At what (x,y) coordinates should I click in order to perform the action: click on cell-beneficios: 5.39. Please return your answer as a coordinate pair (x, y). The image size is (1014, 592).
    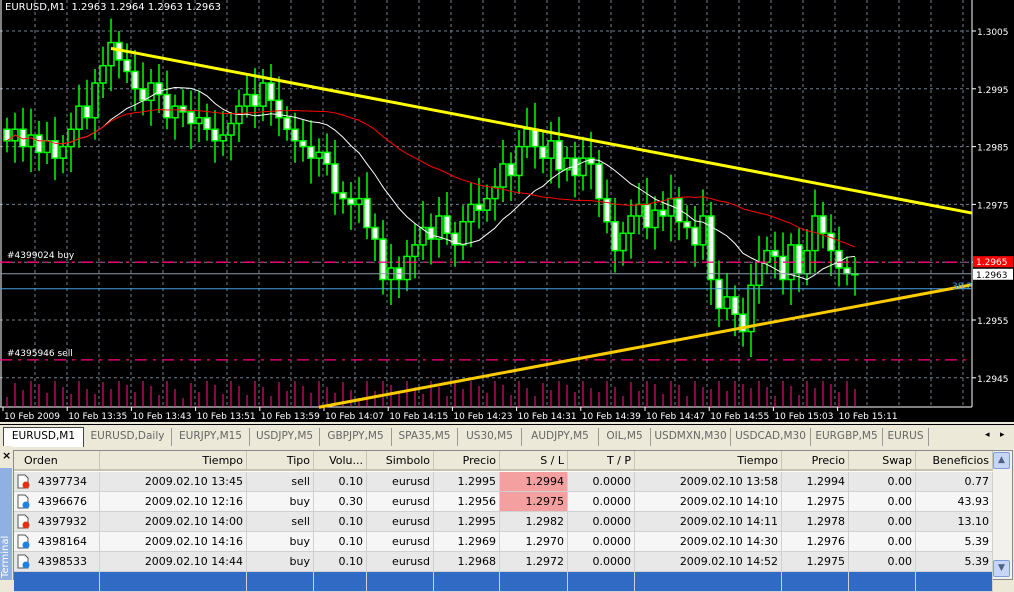
    Looking at the image, I should click on (954, 542).